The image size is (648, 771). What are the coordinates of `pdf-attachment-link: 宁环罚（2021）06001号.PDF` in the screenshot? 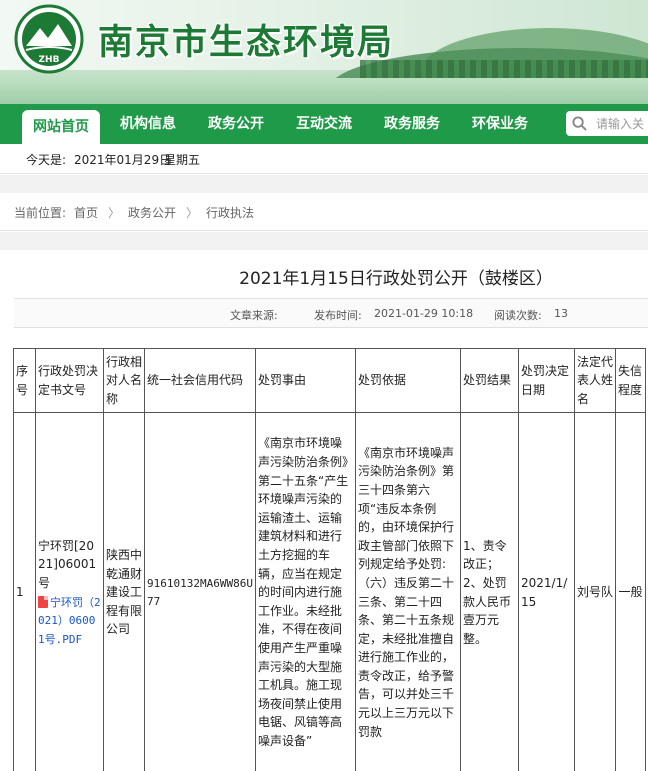 It's located at (69, 621).